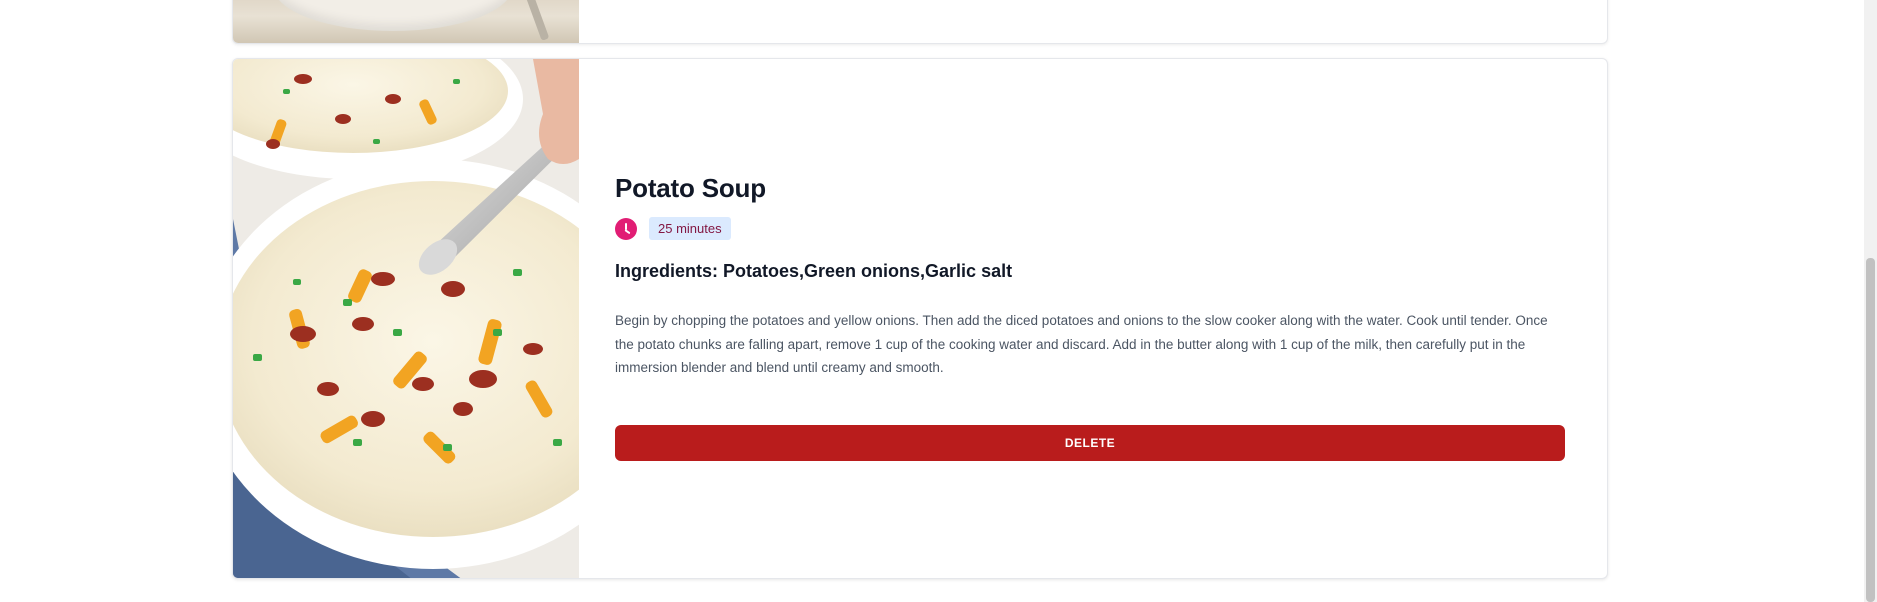  Describe the element at coordinates (690, 228) in the screenshot. I see `time-badge: 25 minutes` at that location.